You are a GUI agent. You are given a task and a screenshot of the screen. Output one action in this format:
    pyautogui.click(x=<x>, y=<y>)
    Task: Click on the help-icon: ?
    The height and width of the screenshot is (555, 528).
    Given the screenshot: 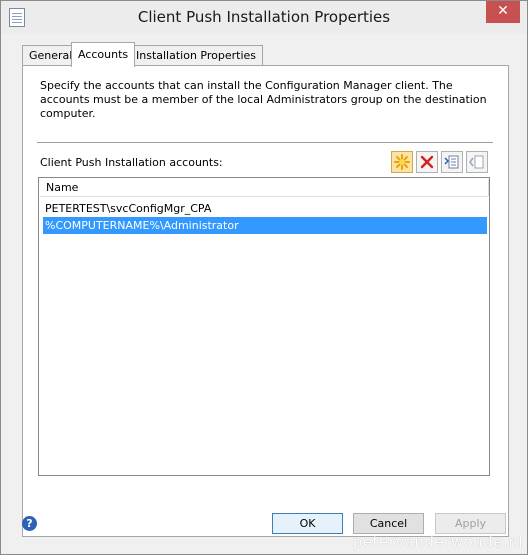 What is the action you would take?
    pyautogui.click(x=29, y=523)
    